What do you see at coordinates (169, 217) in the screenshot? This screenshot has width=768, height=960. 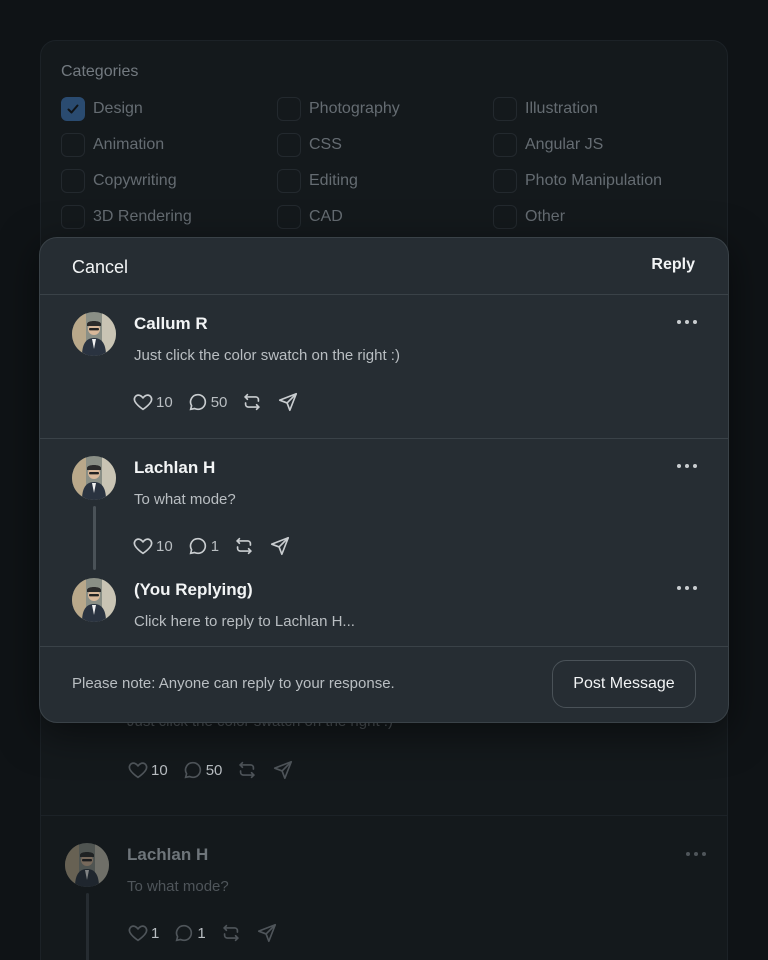 I see `category-item: 3D Rendering` at bounding box center [169, 217].